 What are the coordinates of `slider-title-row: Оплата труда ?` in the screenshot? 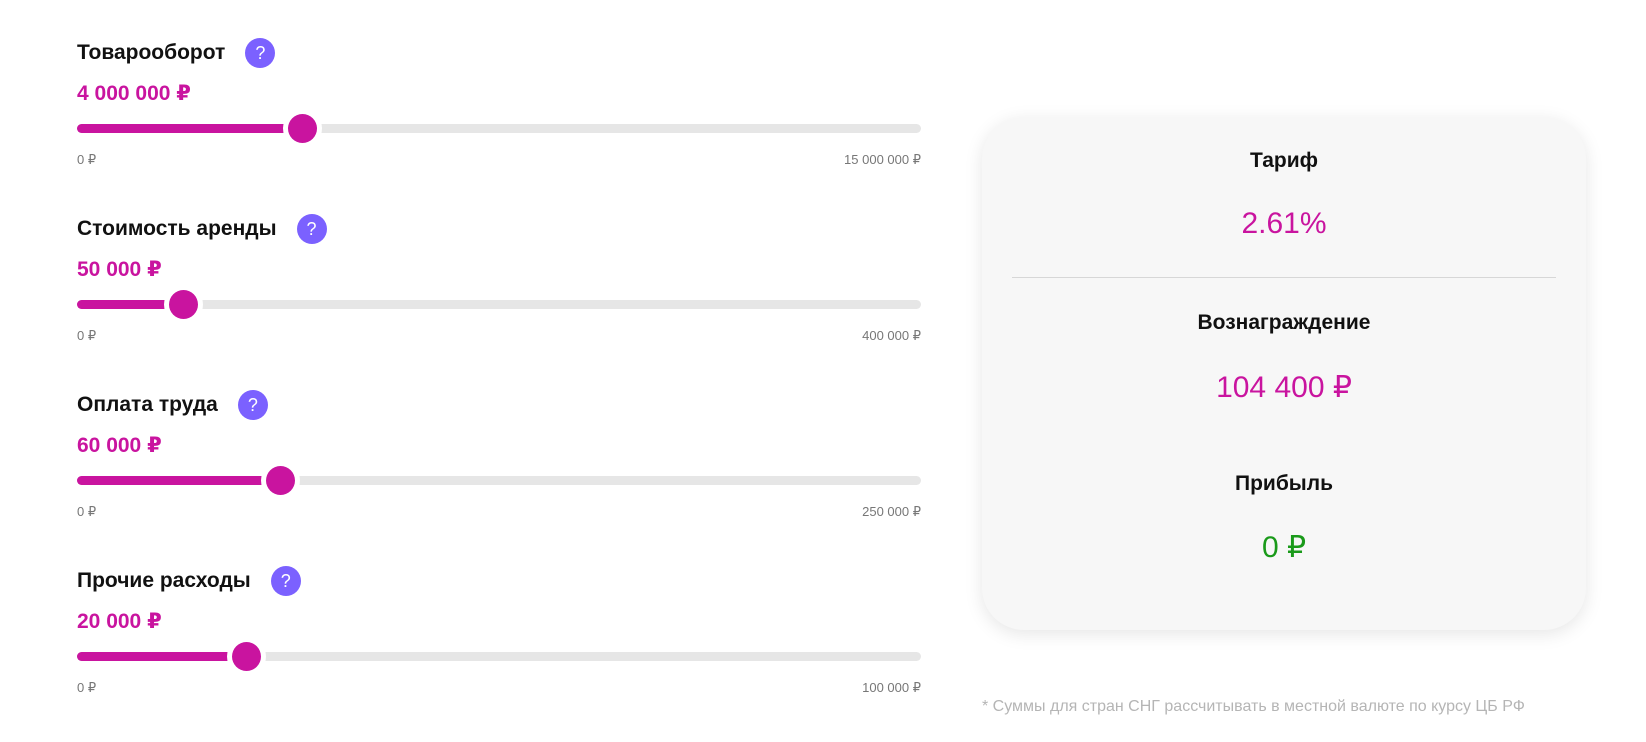 It's located at (172, 405).